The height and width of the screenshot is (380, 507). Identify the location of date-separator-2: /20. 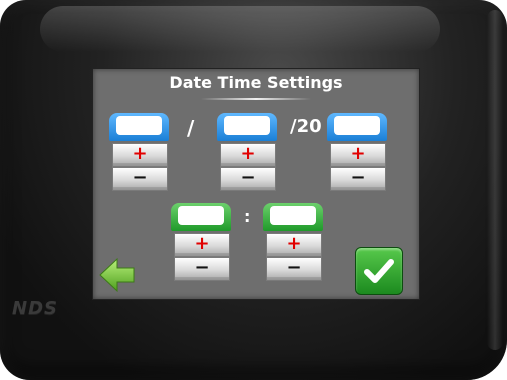
(306, 126).